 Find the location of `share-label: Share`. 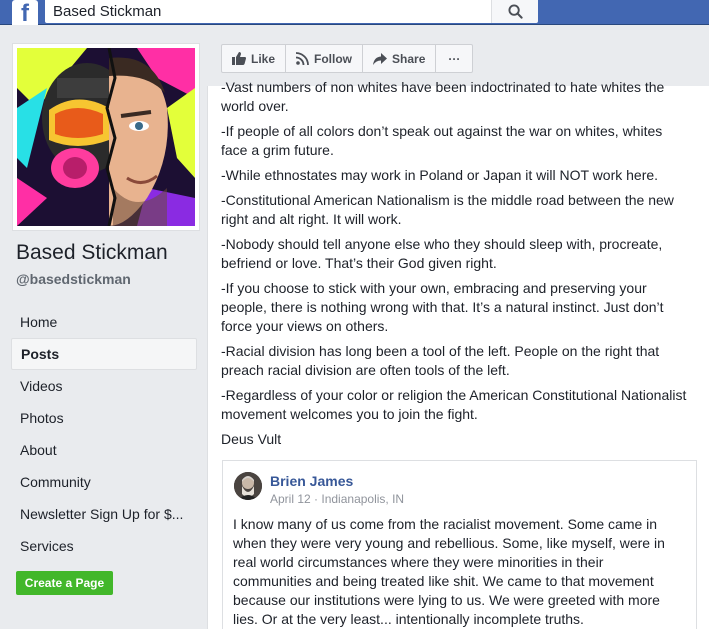

share-label: Share is located at coordinates (409, 58).